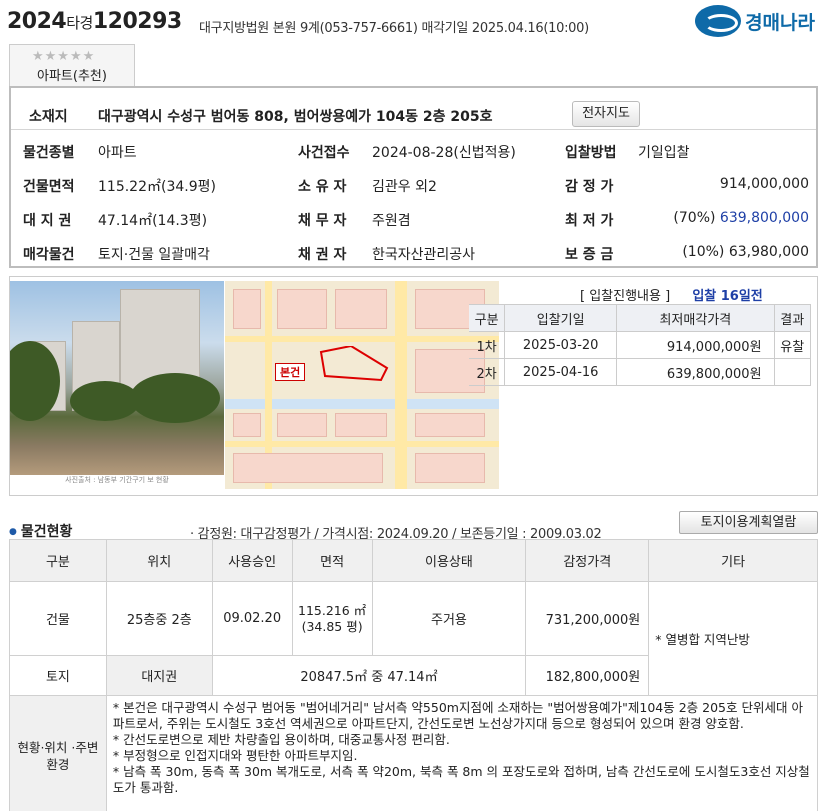 The width and height of the screenshot is (823, 811). Describe the element at coordinates (792, 318) in the screenshot. I see `table-header: 결과` at that location.